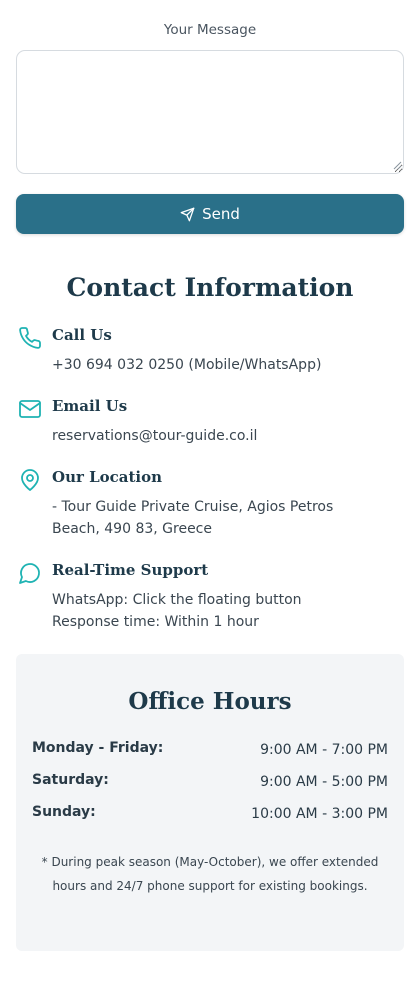 This screenshot has height=1000, width=420. I want to click on email-address: reservations@tour-guide.co.il, so click(222, 436).